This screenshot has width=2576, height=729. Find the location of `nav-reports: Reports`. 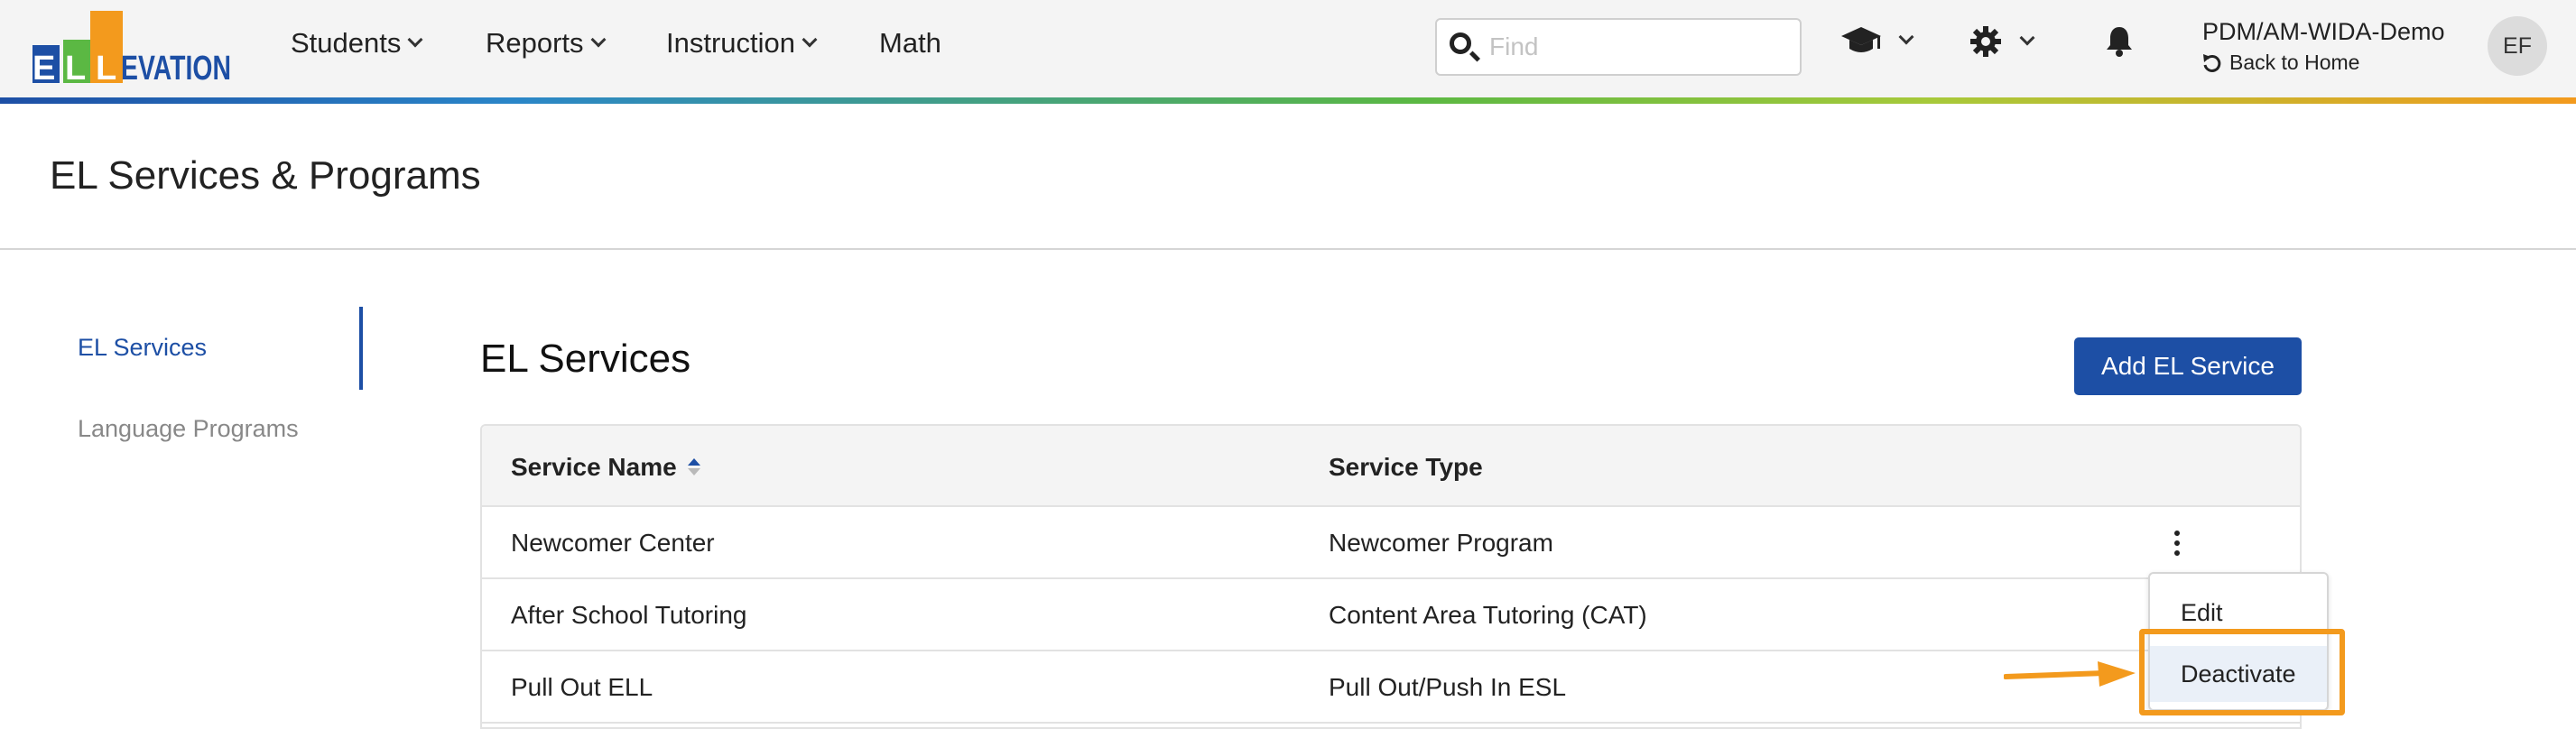

nav-reports: Reports is located at coordinates (547, 43).